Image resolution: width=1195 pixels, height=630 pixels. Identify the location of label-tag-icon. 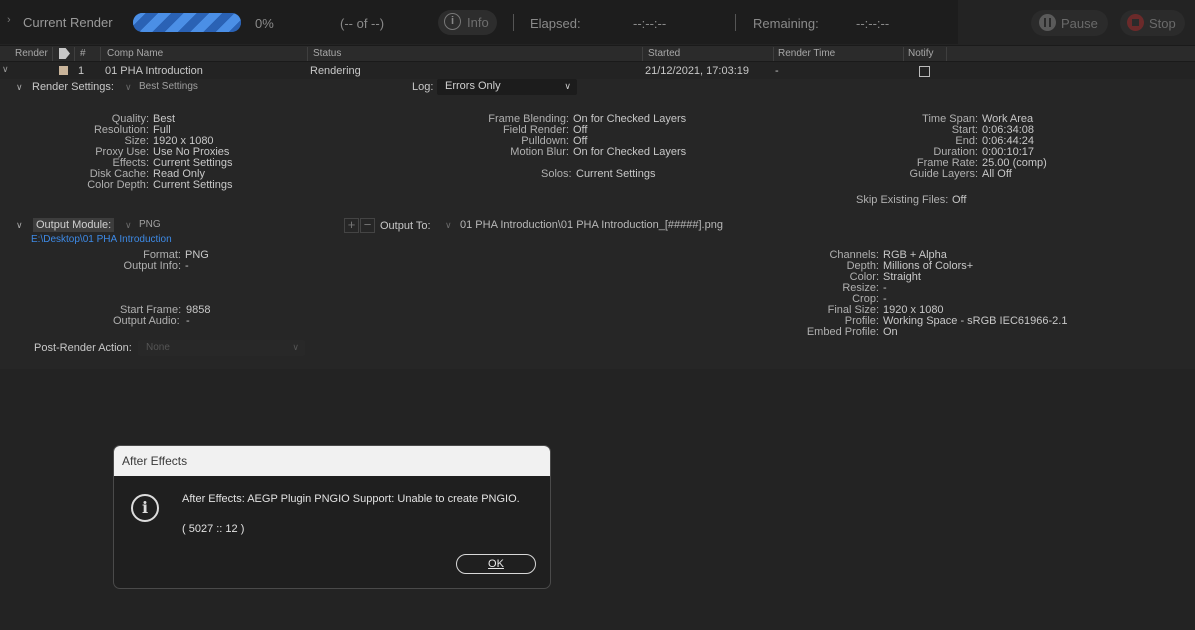
(64, 53).